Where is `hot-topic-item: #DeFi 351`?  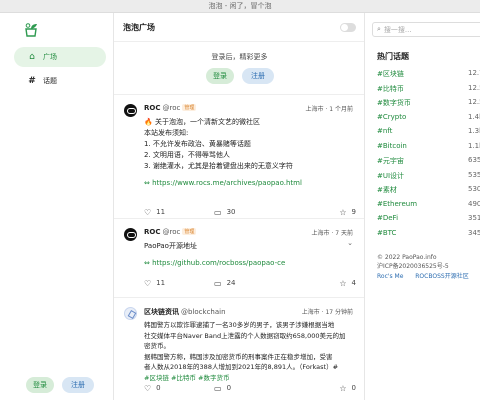
hot-topic-item: #DeFi 351 is located at coordinates (428, 219).